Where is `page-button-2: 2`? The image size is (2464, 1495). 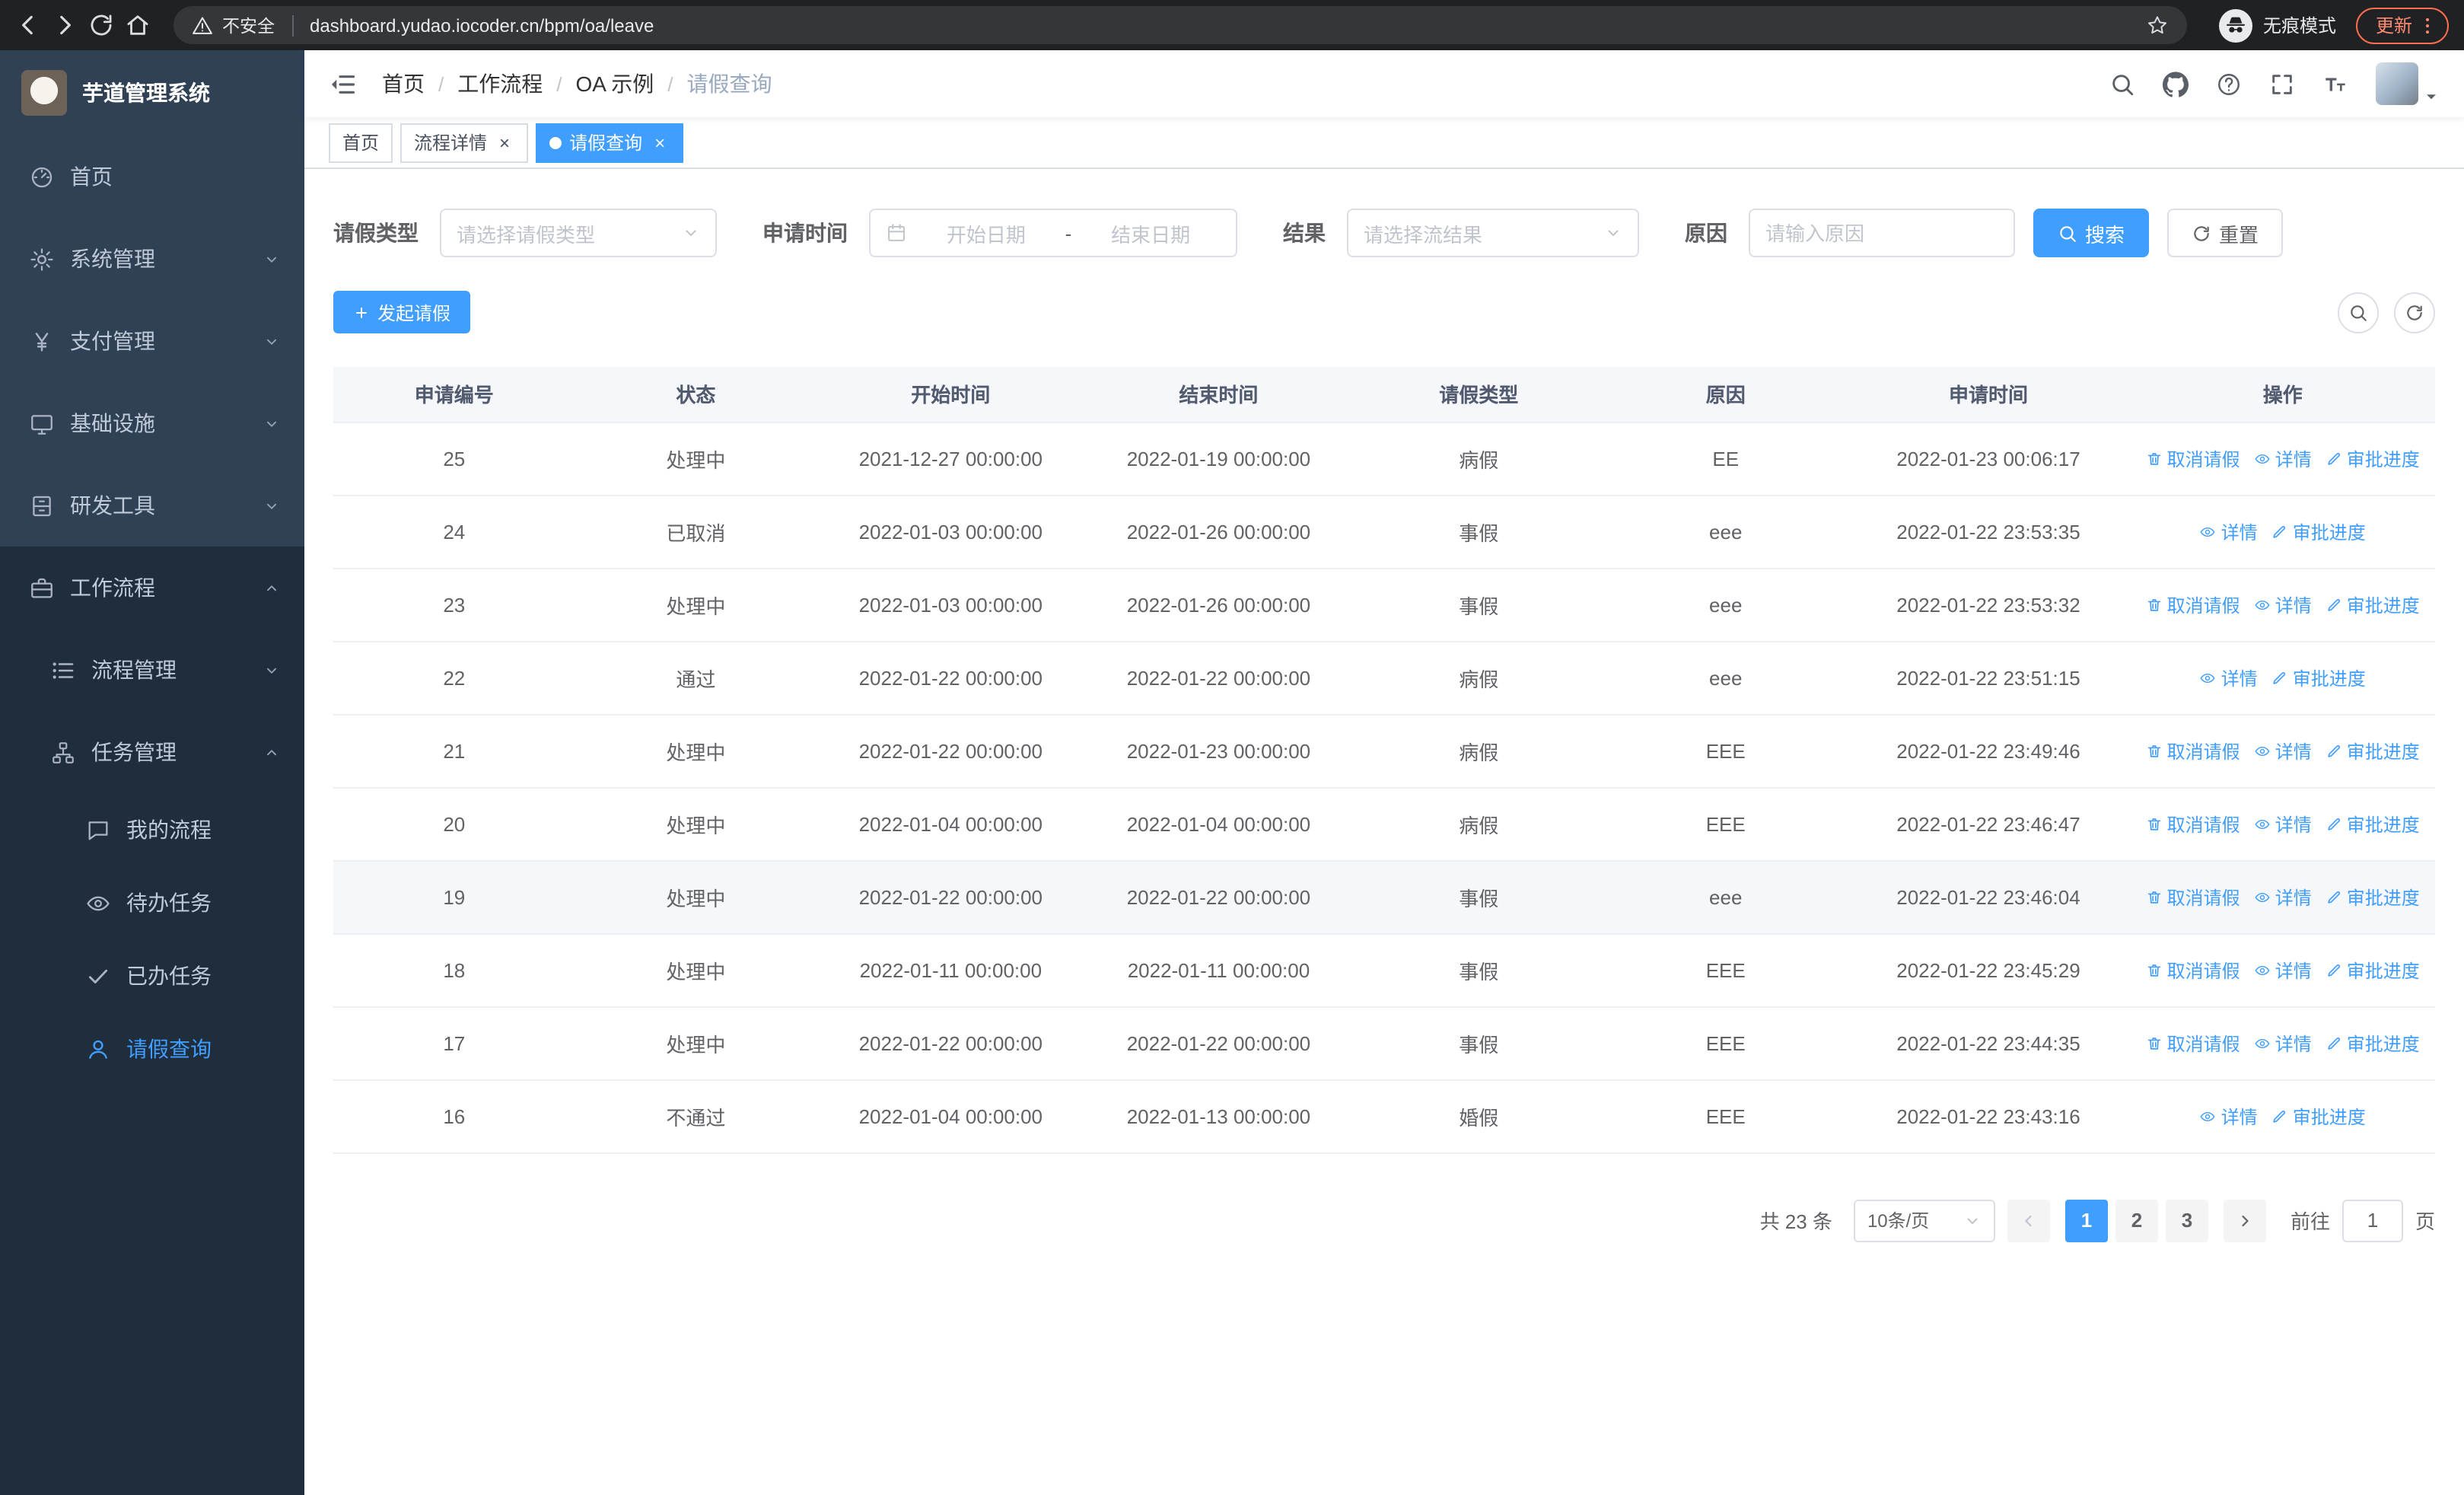
page-button-2: 2 is located at coordinates (2136, 1221).